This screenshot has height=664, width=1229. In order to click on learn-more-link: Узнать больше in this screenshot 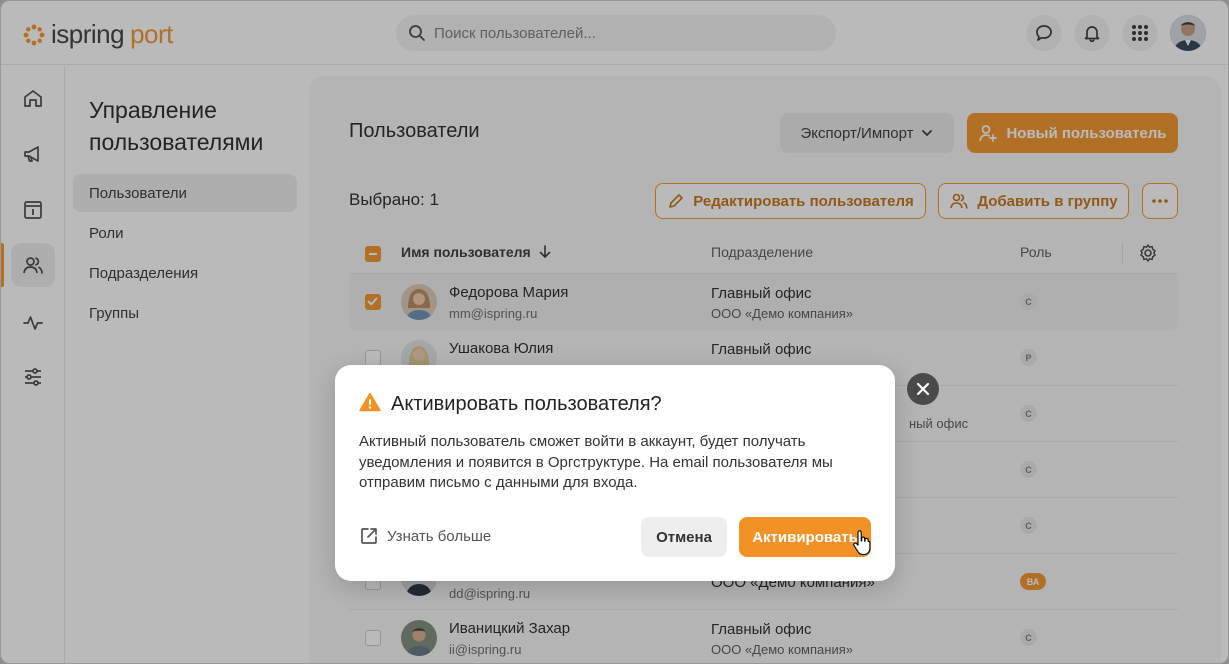, I will do `click(425, 536)`.